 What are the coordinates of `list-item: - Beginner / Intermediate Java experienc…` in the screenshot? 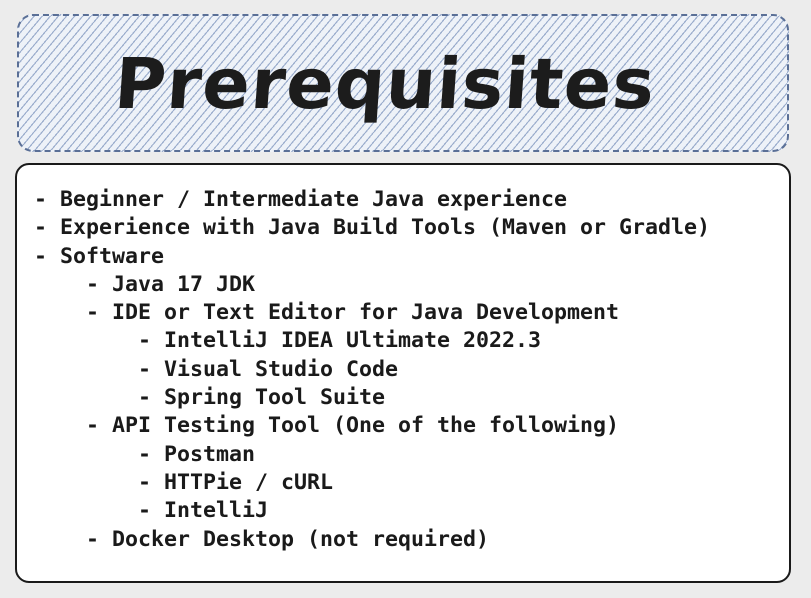 It's located at (301, 199).